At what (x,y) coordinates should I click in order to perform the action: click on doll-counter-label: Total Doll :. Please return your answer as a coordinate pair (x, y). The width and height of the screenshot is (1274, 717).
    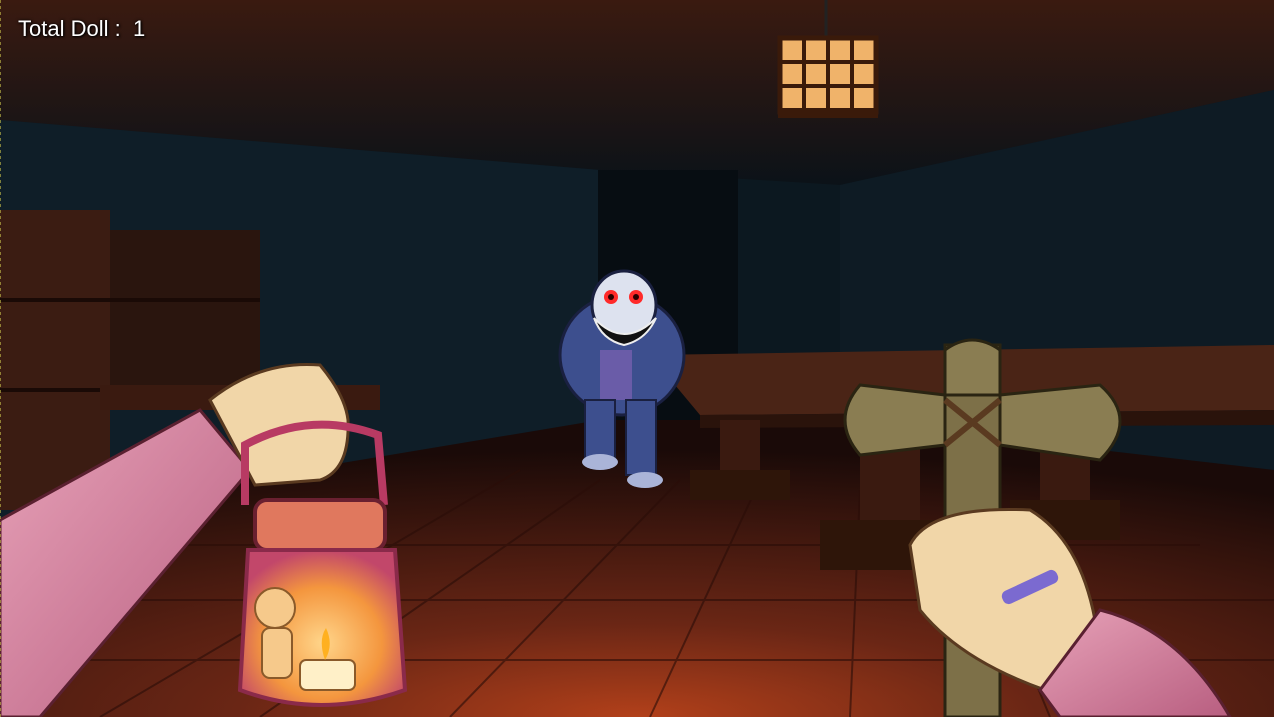
    Looking at the image, I should click on (69, 28).